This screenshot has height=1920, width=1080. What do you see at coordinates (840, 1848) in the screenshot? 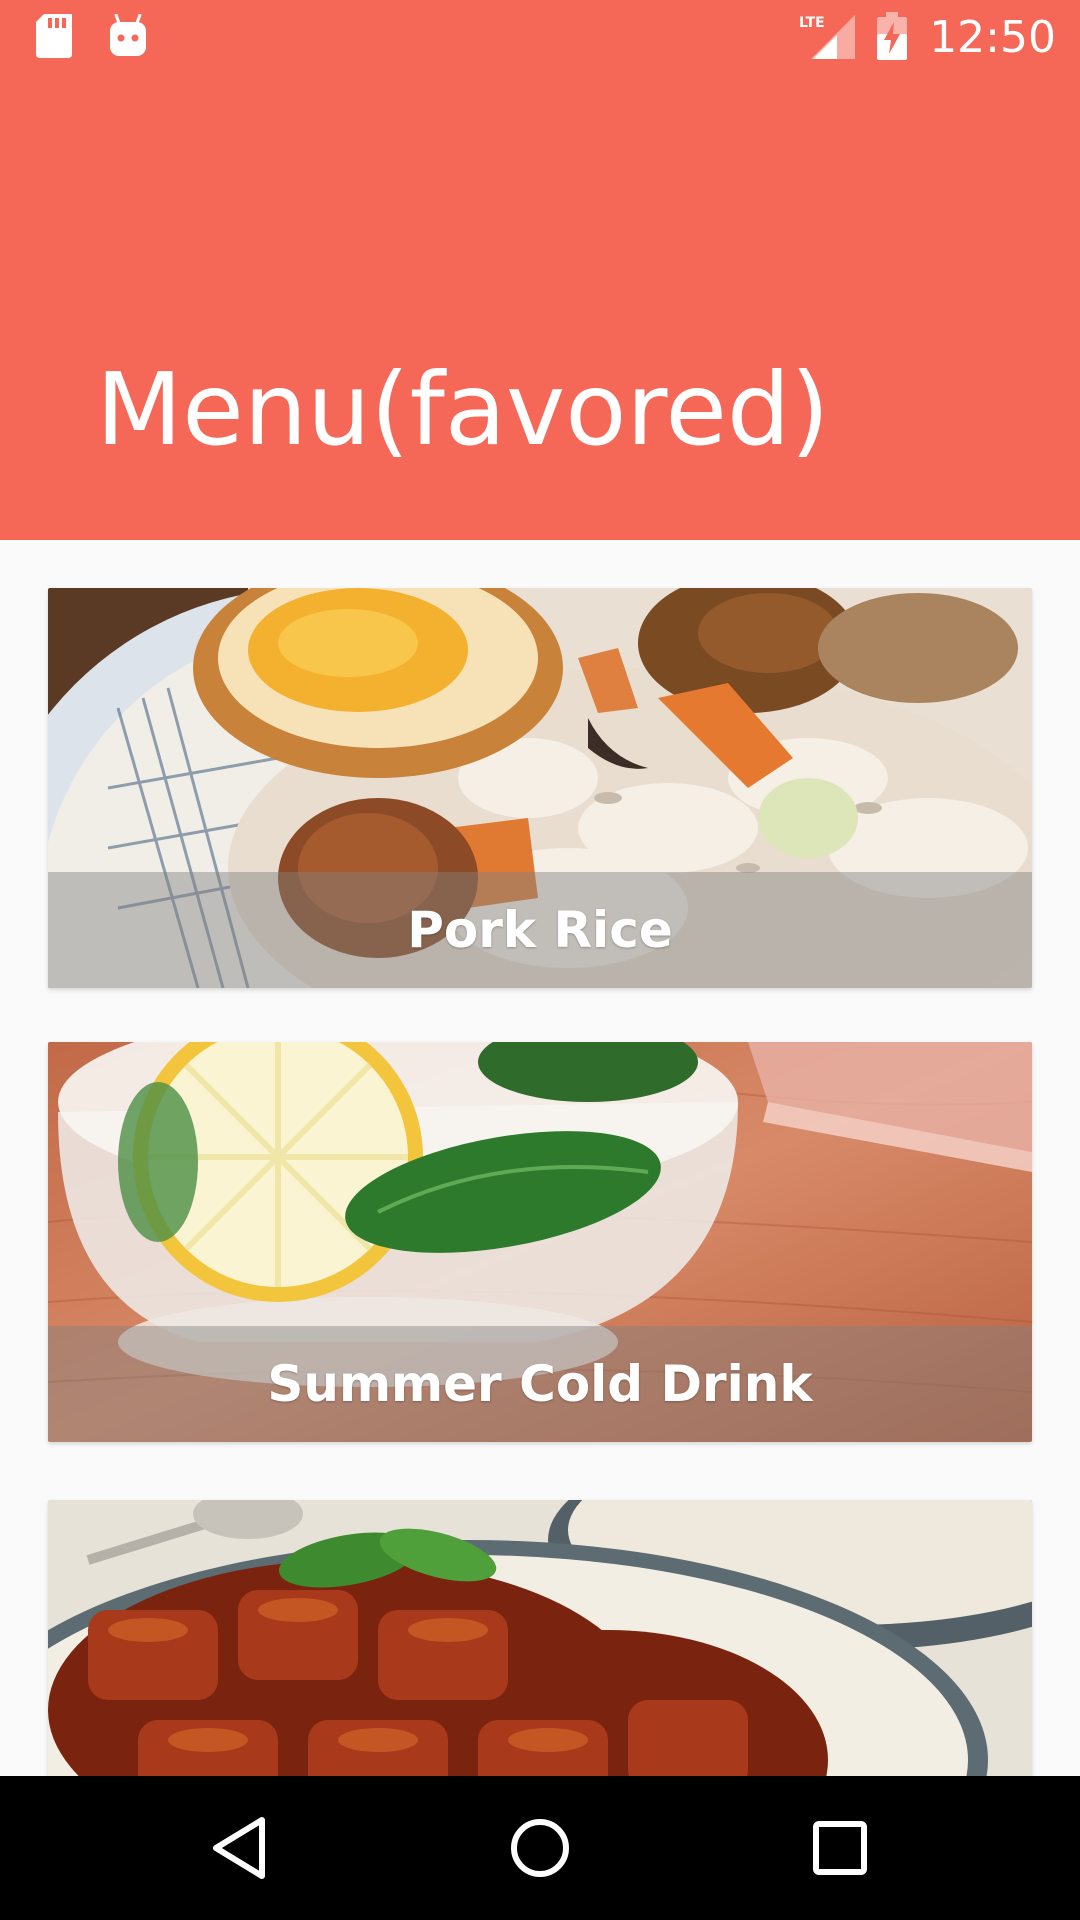
I see `recents-icon` at bounding box center [840, 1848].